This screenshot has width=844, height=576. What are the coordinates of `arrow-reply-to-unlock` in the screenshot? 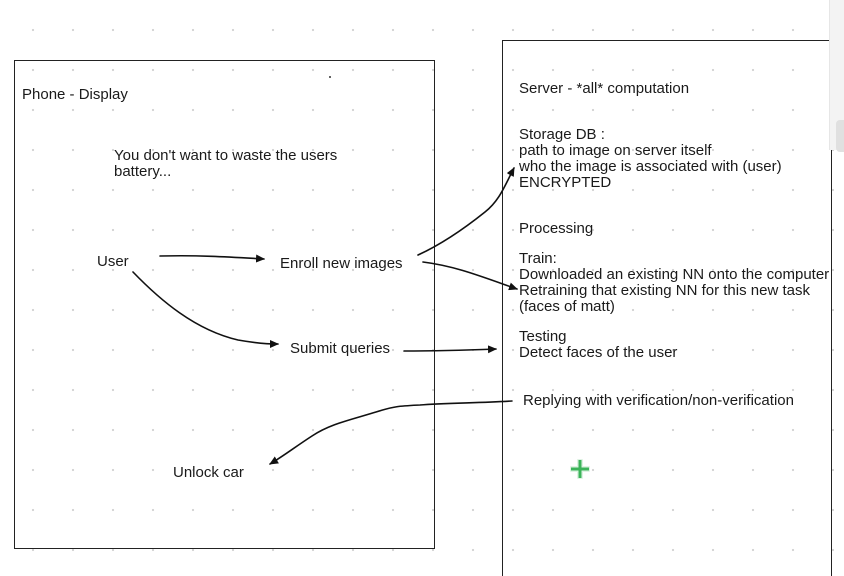 It's located at (391, 432).